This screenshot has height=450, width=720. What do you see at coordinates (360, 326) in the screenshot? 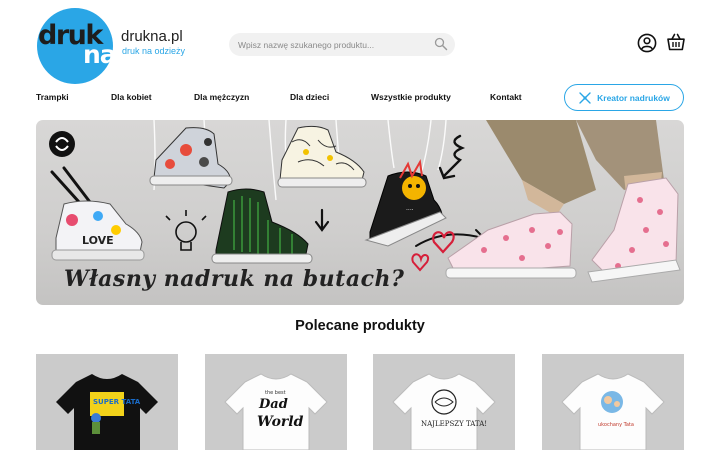
I see `section-title-featured: Polecane produkty` at bounding box center [360, 326].